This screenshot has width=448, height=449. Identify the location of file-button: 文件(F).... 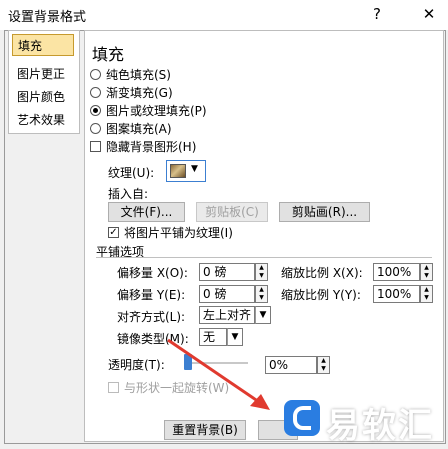
(146, 212).